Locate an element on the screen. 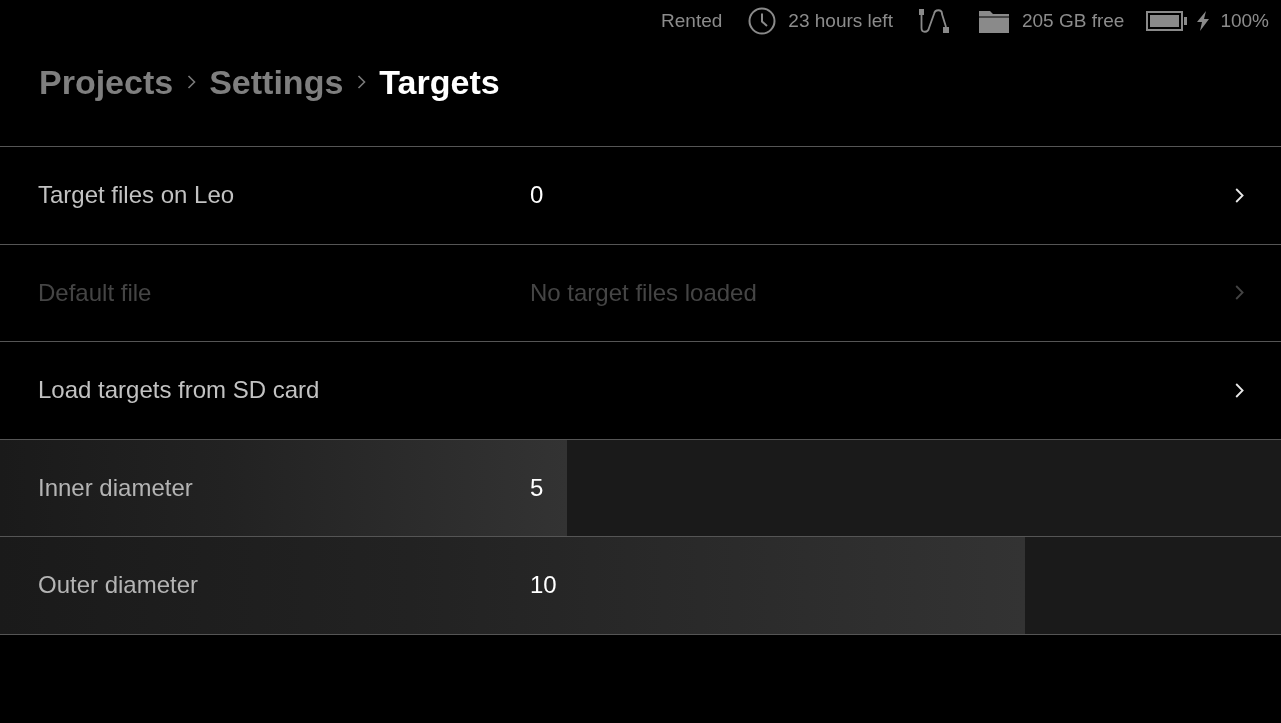 The height and width of the screenshot is (723, 1281). battery-percent: 100% is located at coordinates (1244, 21).